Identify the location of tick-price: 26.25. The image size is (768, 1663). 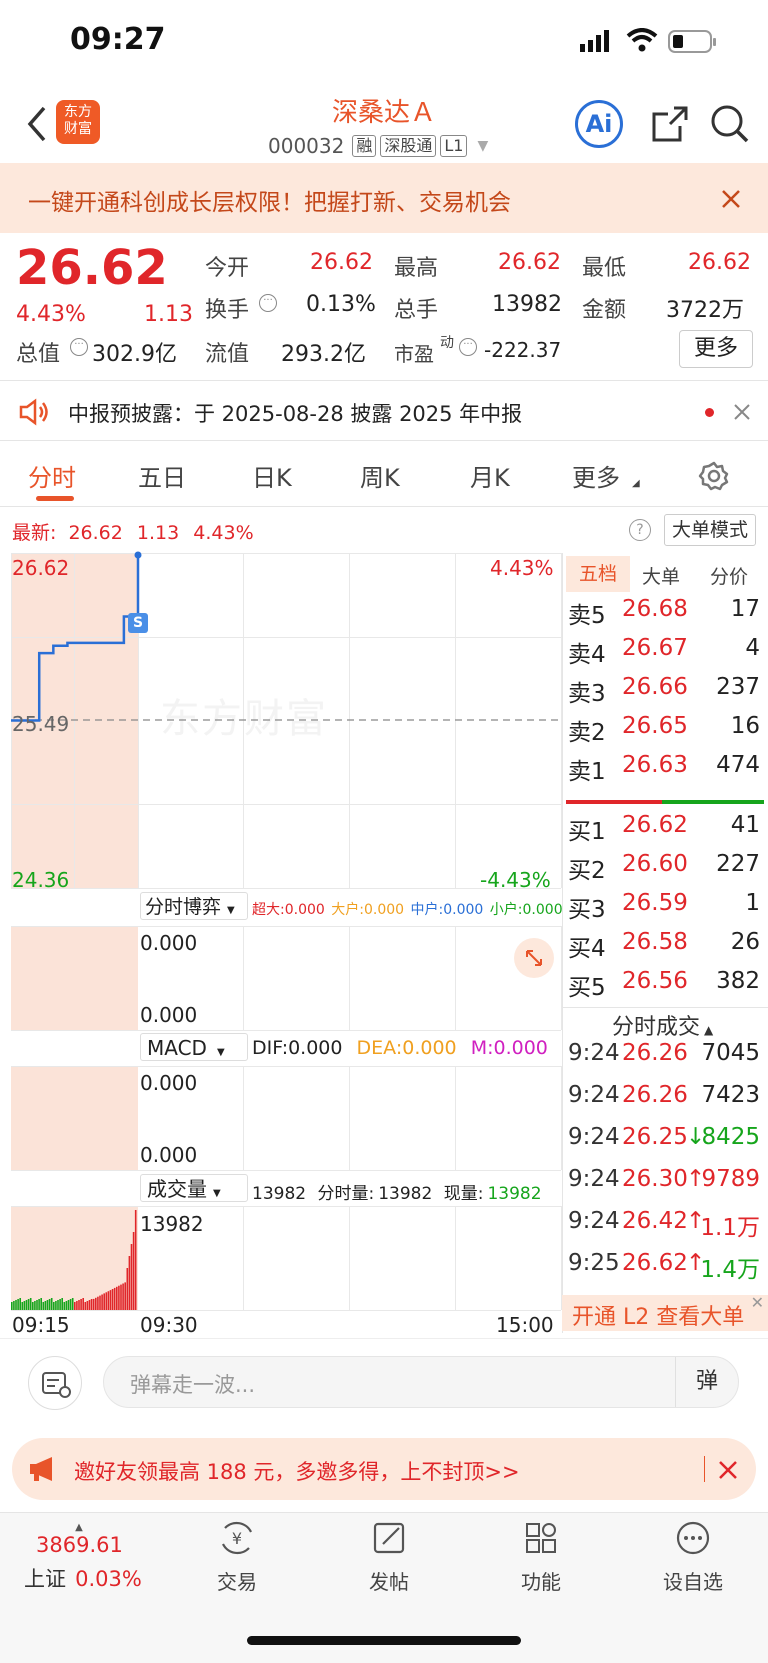
(655, 1137).